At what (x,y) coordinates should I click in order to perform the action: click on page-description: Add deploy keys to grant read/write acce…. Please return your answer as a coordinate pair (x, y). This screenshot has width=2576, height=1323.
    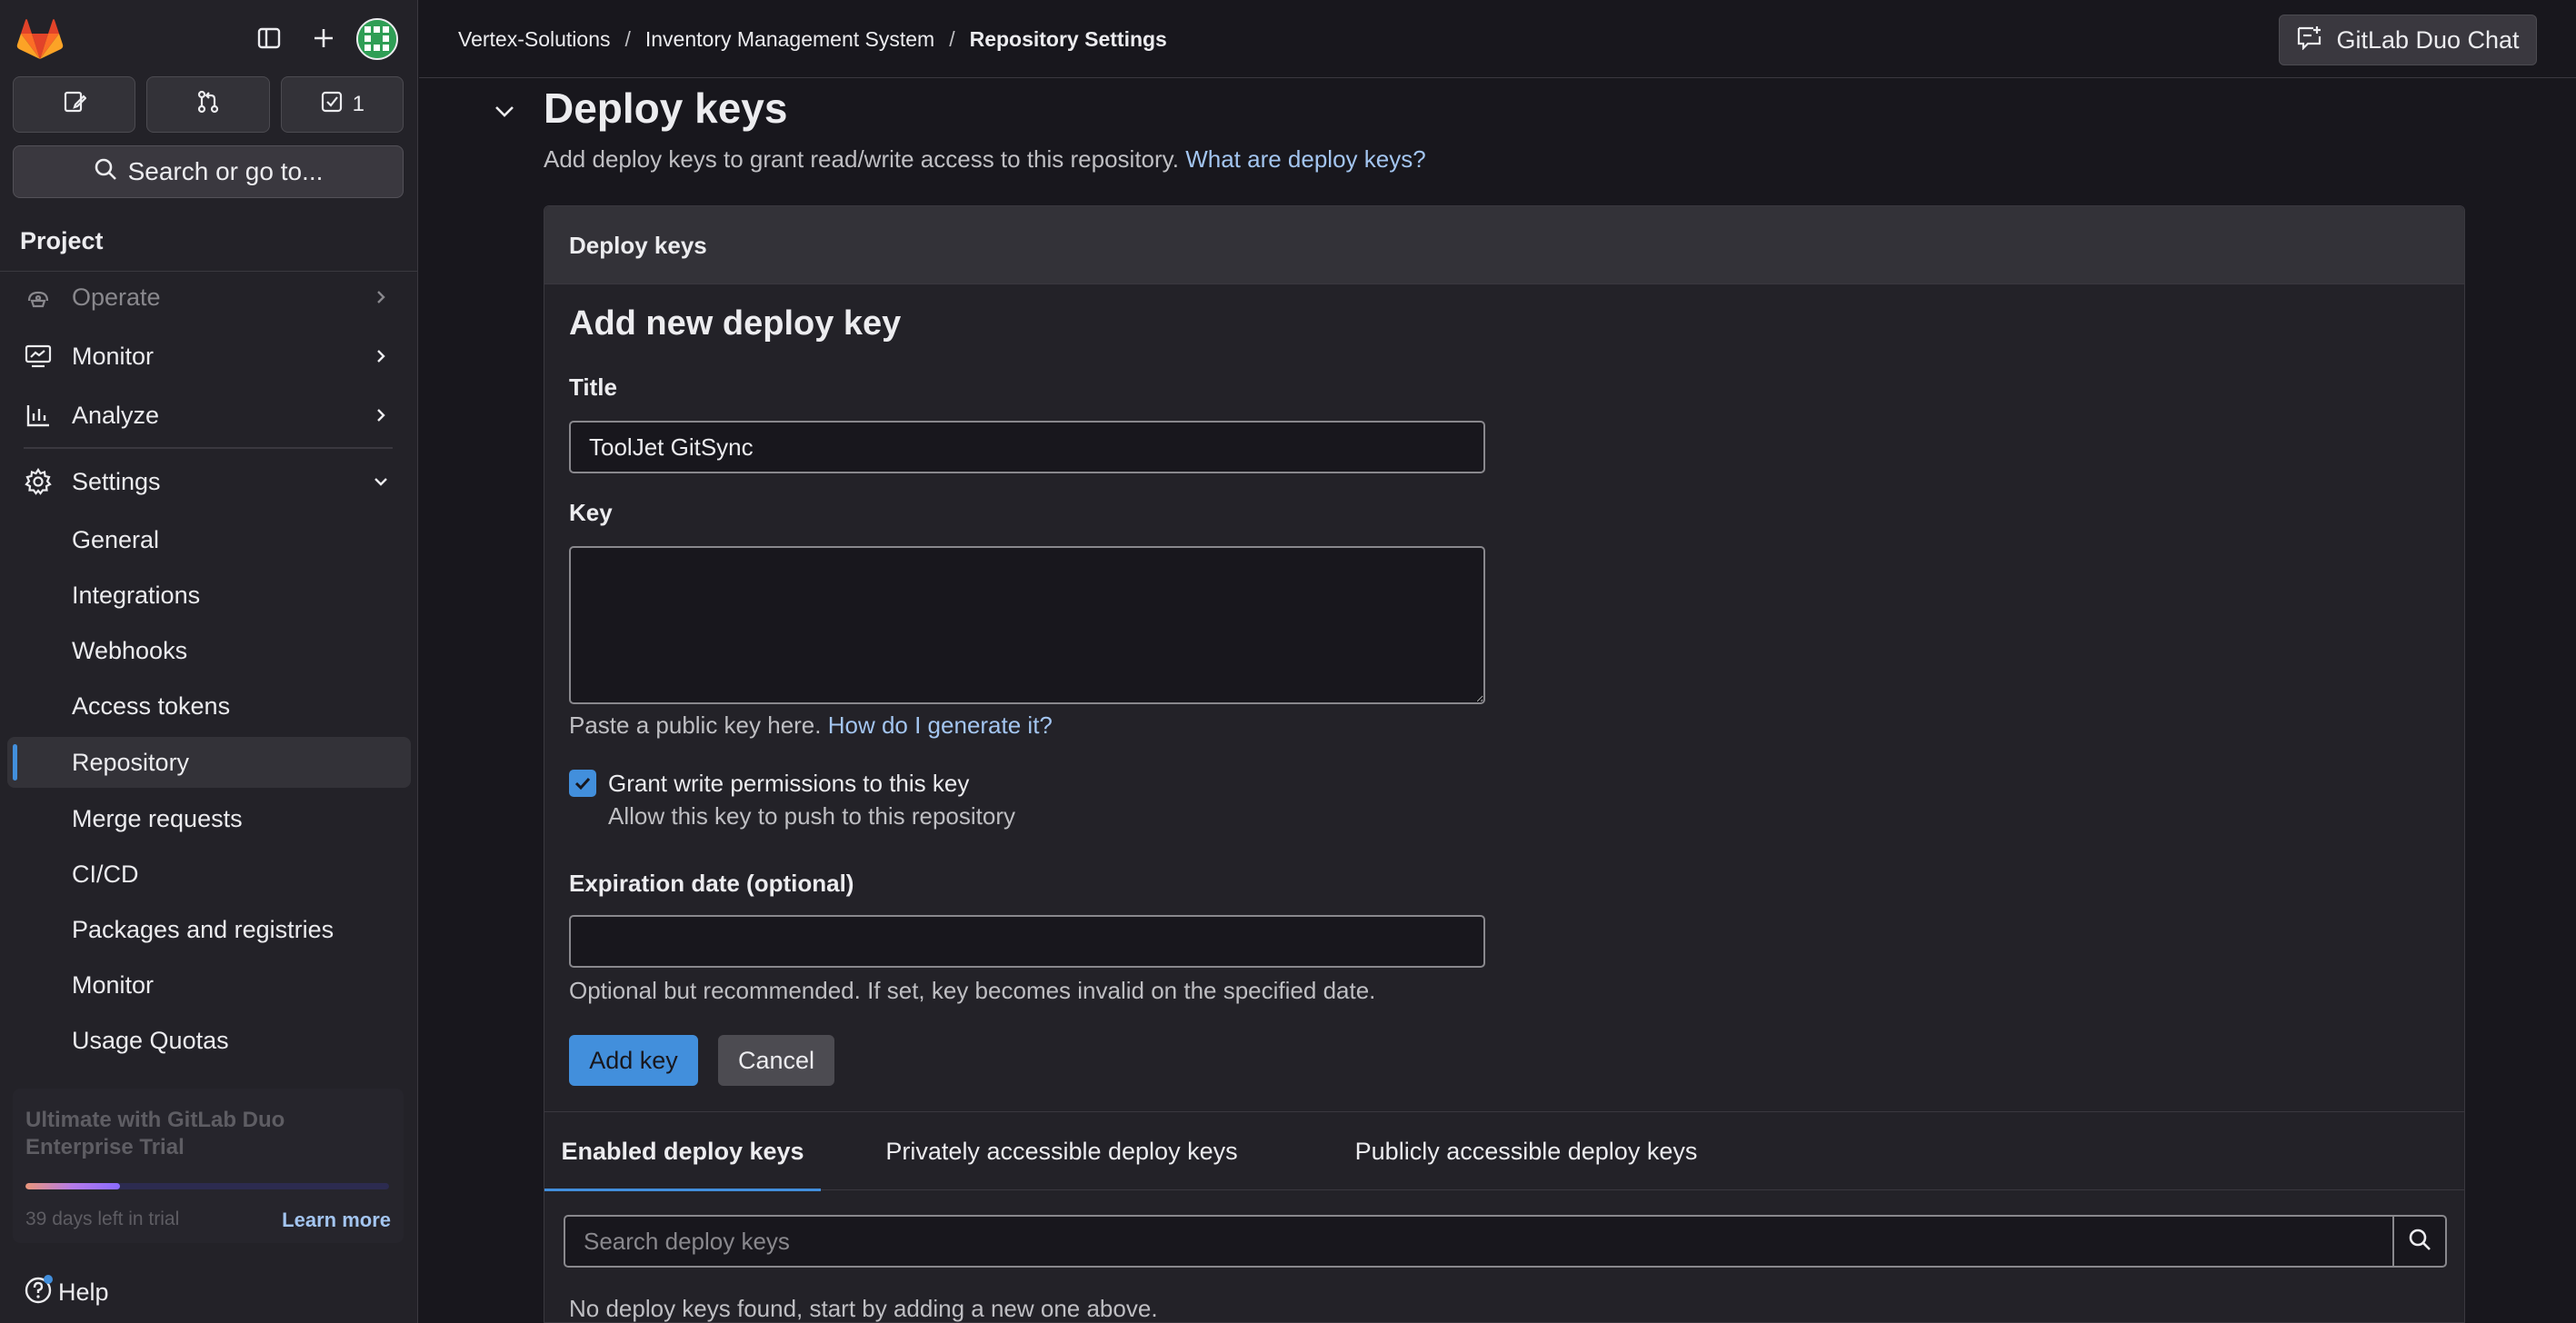
    Looking at the image, I should click on (985, 159).